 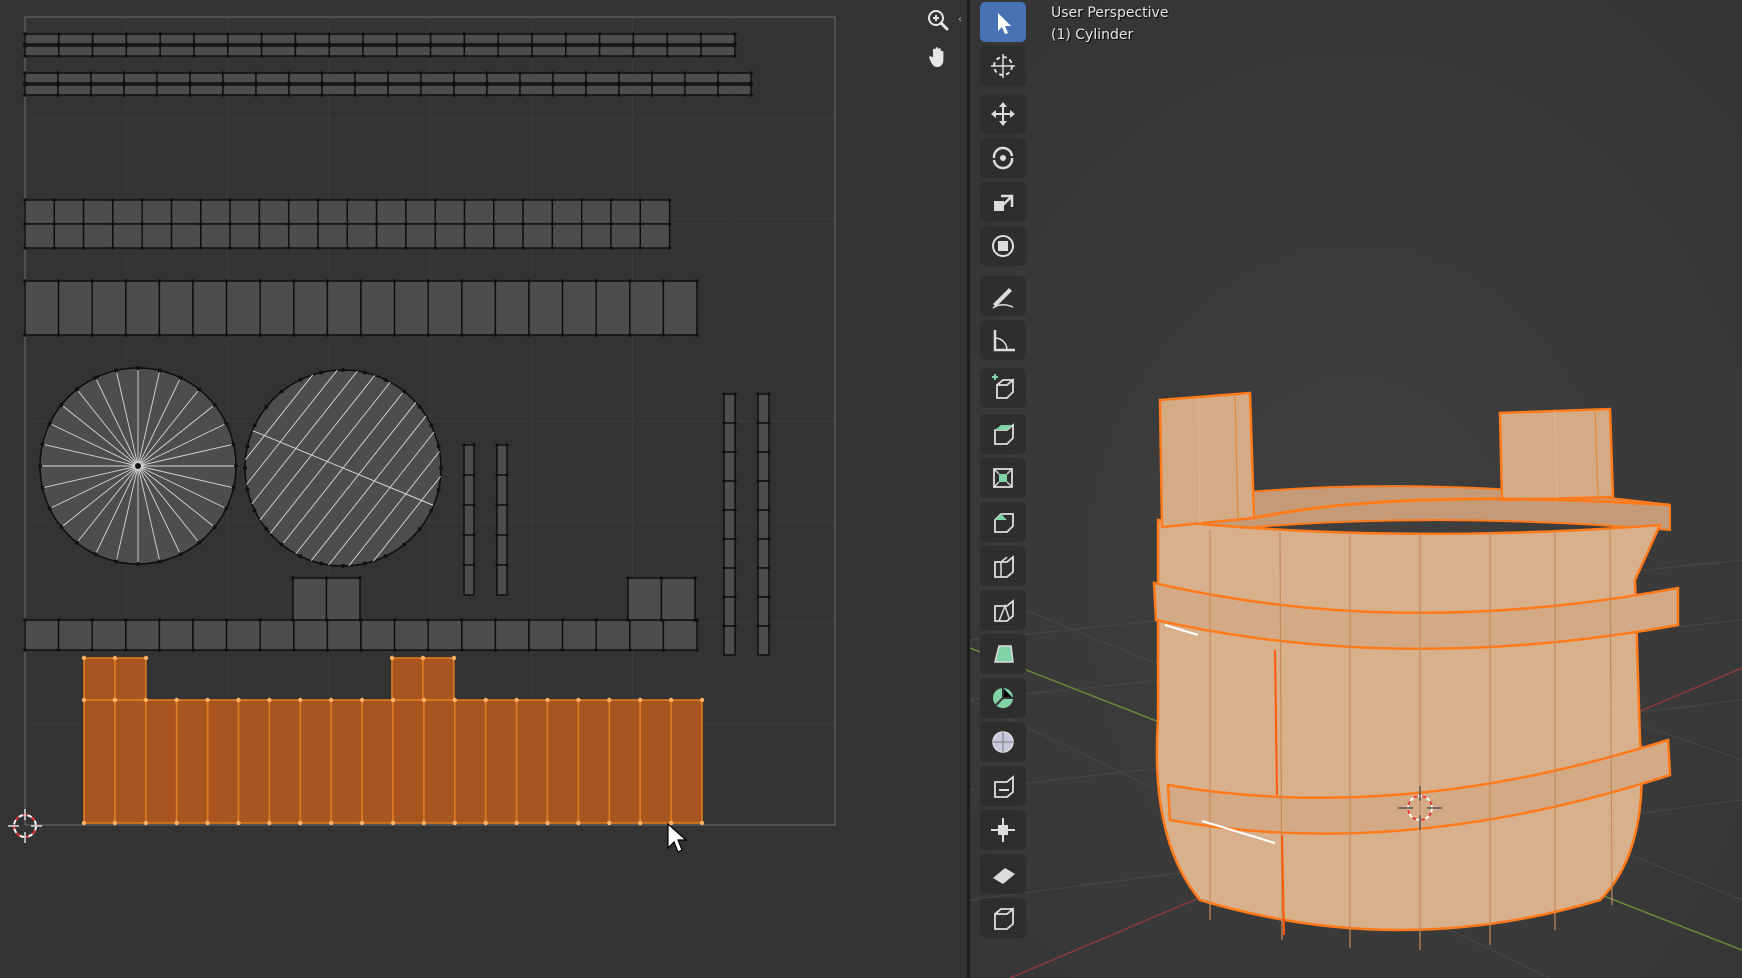 I want to click on tool-measure, so click(x=1003, y=340).